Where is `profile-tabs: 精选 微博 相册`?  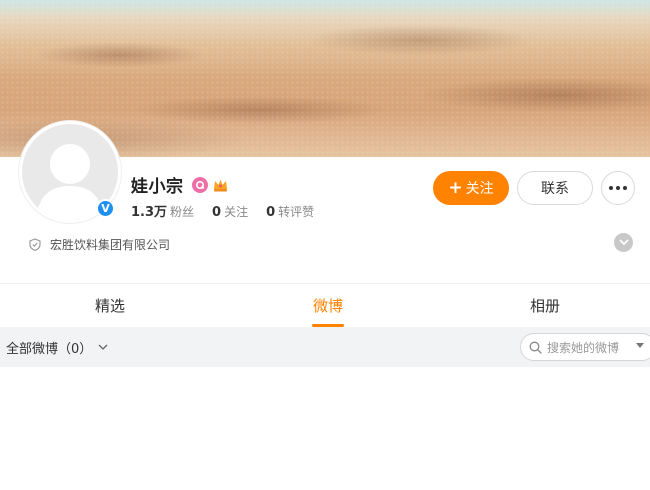 profile-tabs: 精选 微博 相册 is located at coordinates (325, 305).